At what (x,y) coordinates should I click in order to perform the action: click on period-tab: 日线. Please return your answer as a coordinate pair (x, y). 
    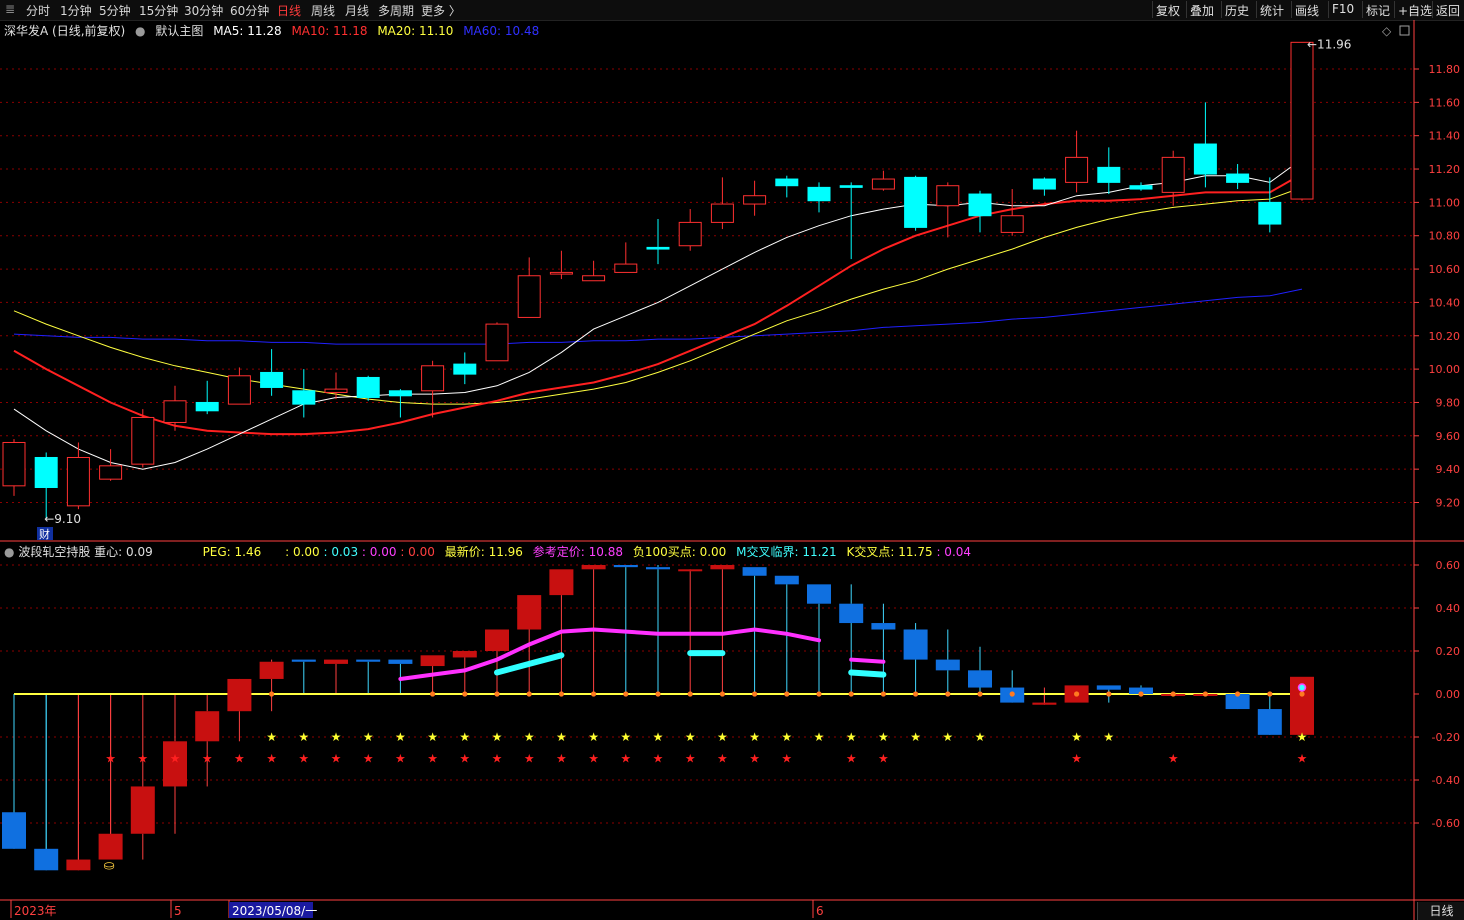
    Looking at the image, I should click on (1440, 911).